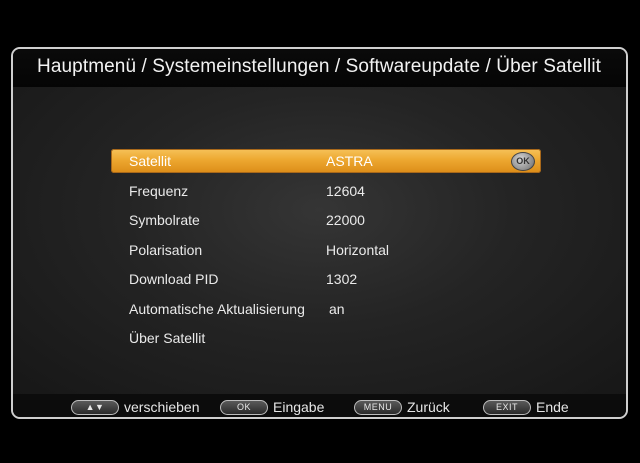 This screenshot has width=640, height=463. Describe the element at coordinates (95, 407) in the screenshot. I see `up-down-key-icon: ▲▼` at that location.